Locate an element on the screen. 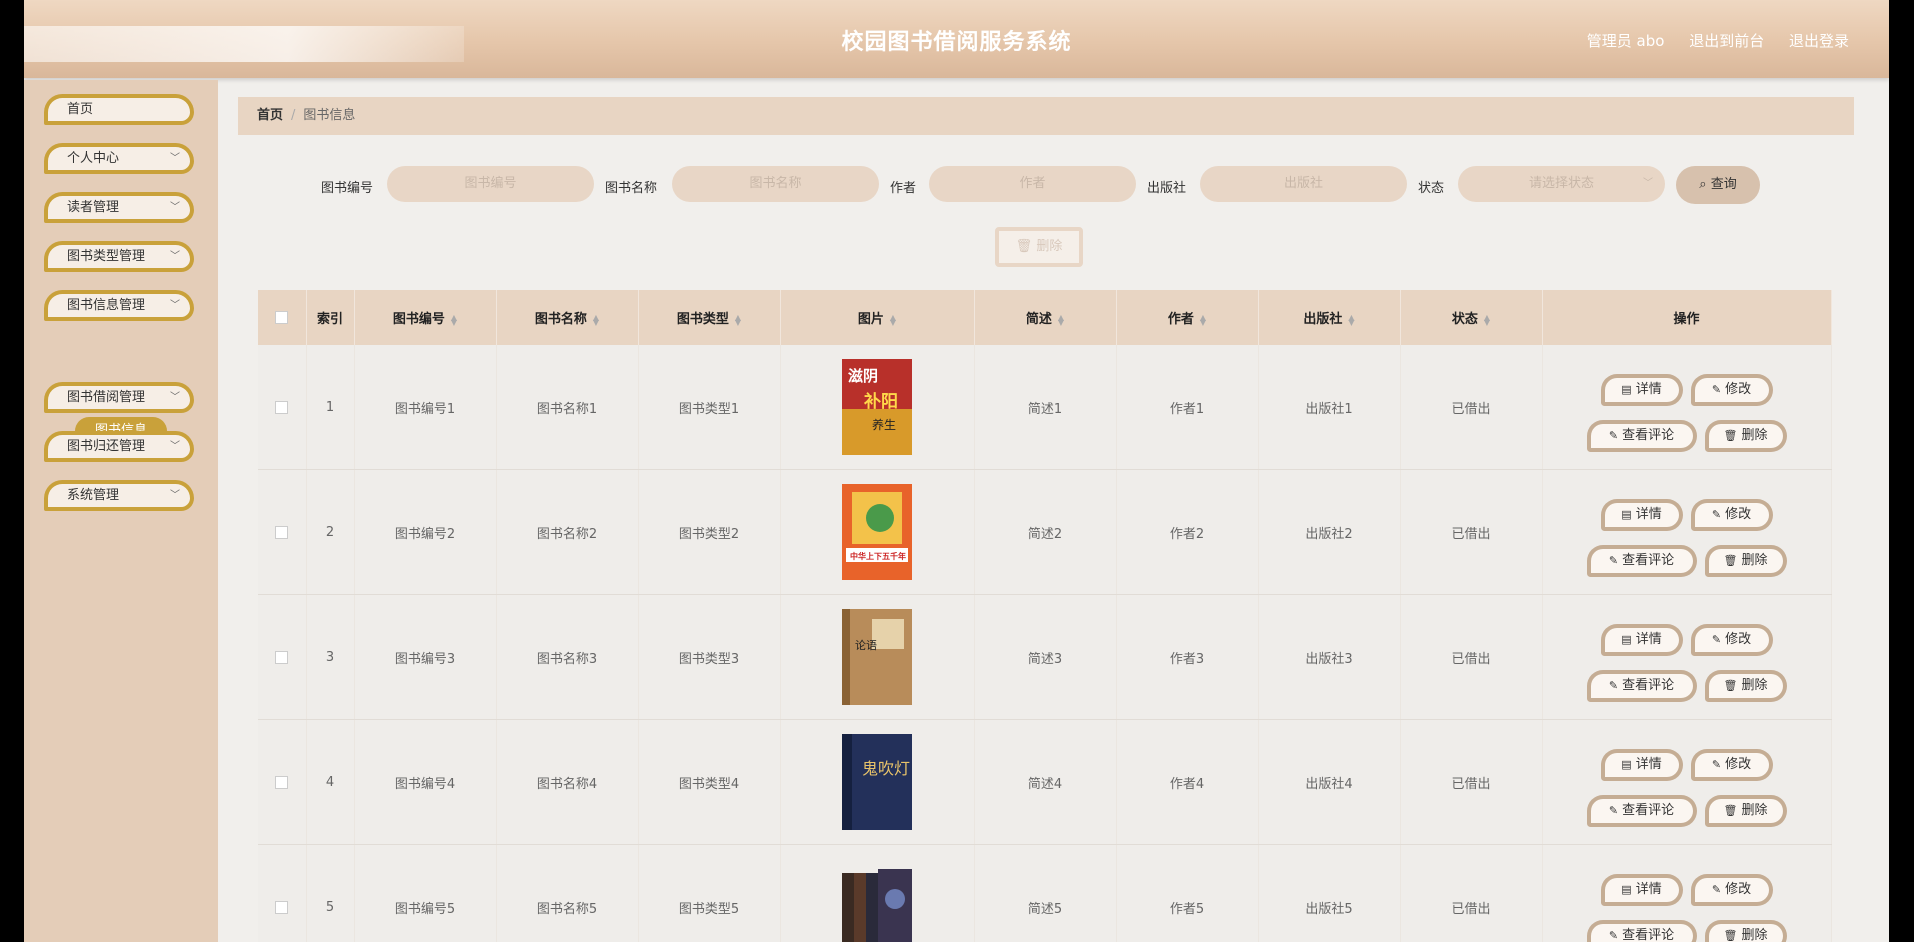 The image size is (1914, 942). book-cover-image: 论语 is located at coordinates (877, 657).